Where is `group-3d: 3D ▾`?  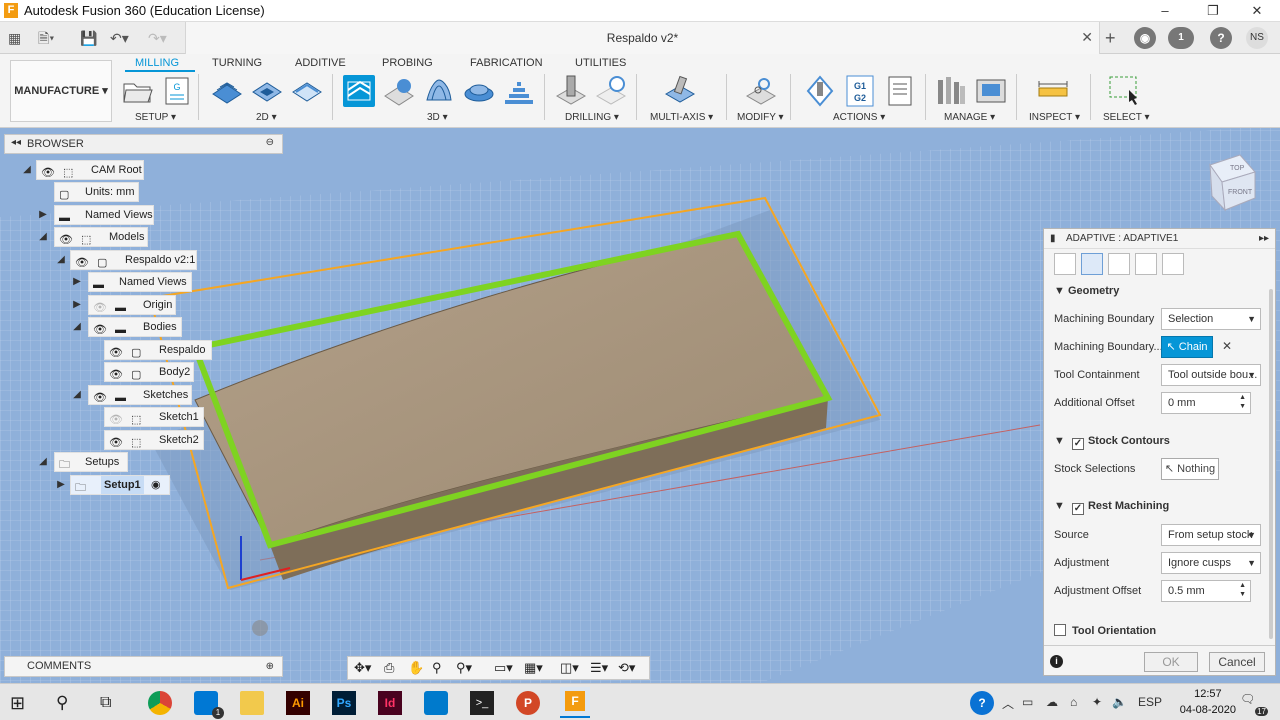 group-3d: 3D ▾ is located at coordinates (437, 117).